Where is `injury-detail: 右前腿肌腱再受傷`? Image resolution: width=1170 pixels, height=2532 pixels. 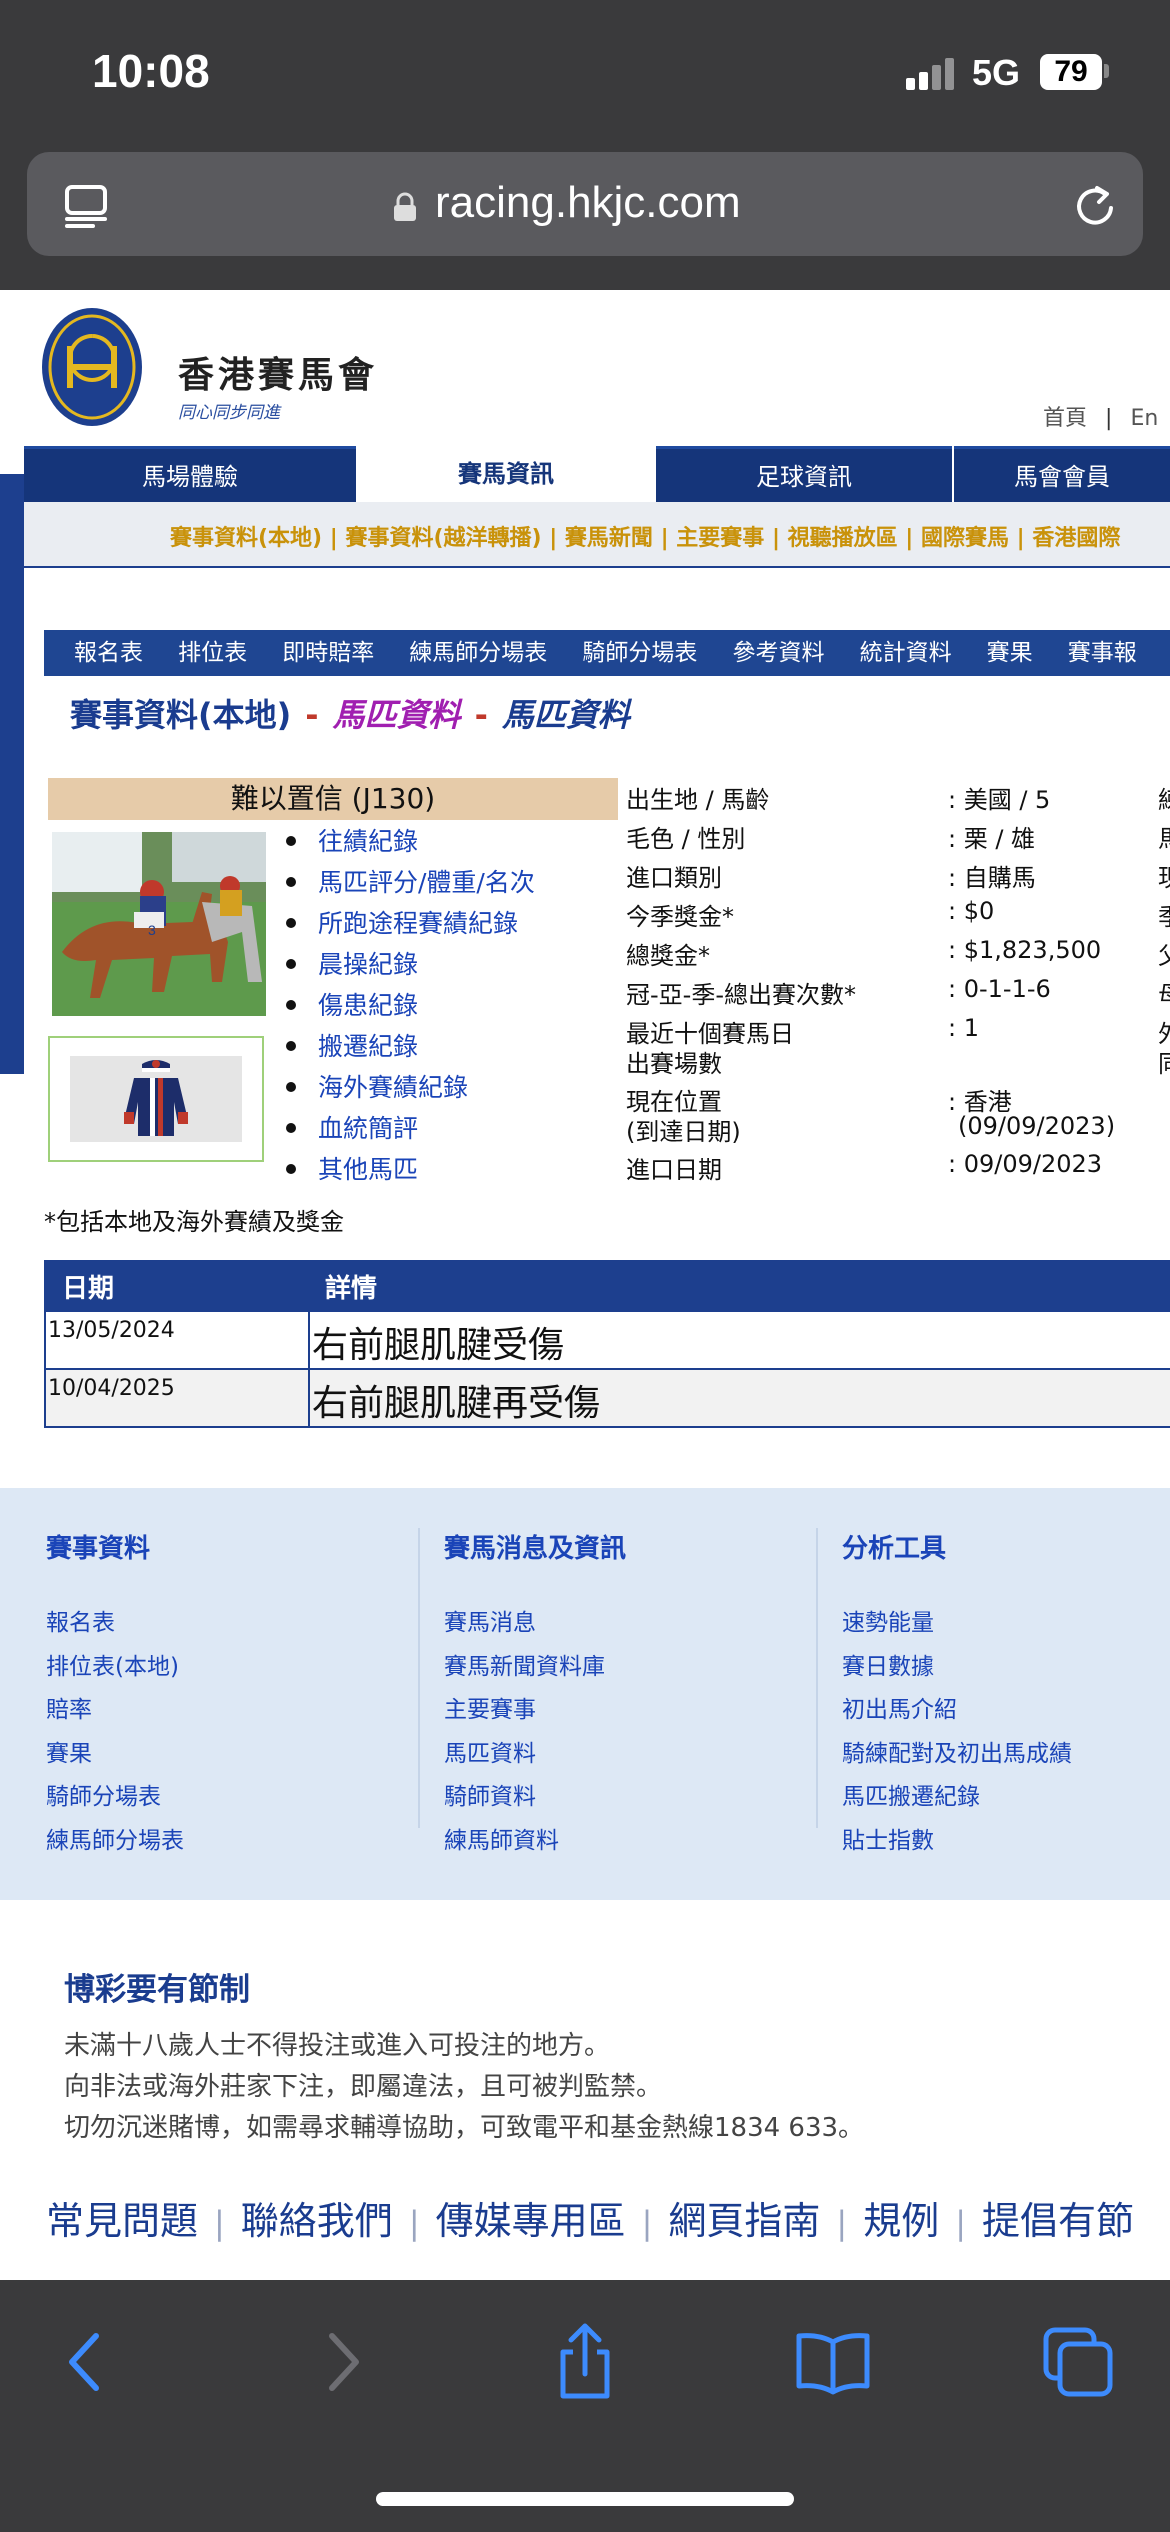
injury-detail: 右前腿肌腱再受傷 is located at coordinates (739, 1397).